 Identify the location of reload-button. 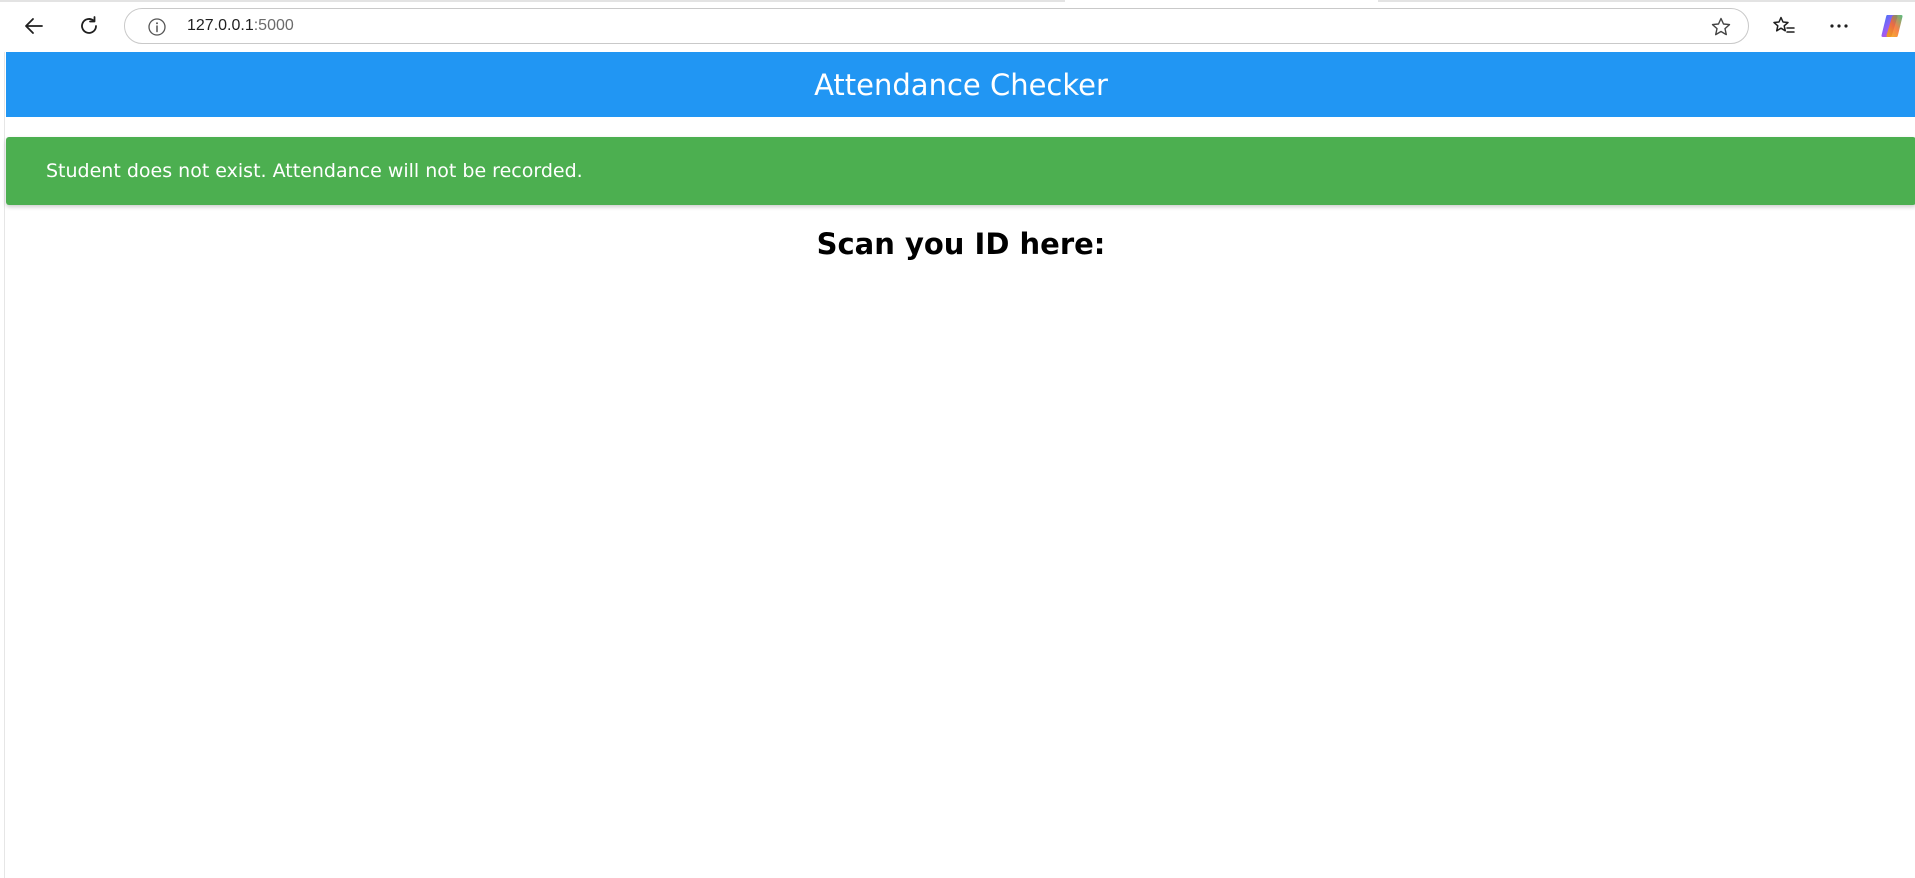
(89, 26).